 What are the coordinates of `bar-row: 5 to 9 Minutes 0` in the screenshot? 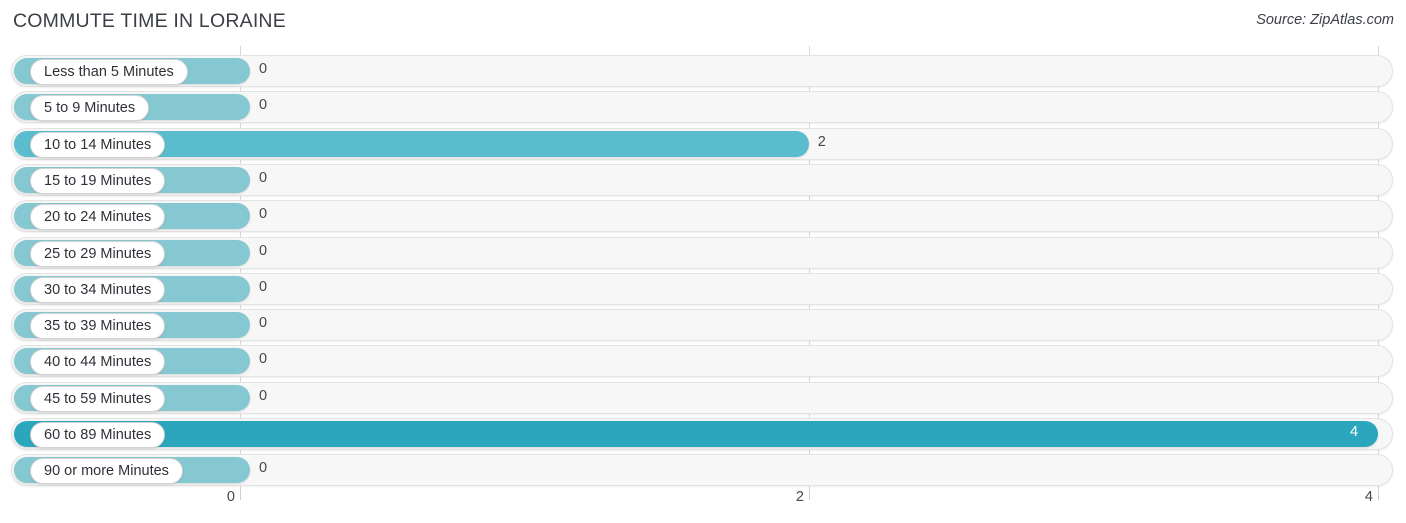 It's located at (703, 107).